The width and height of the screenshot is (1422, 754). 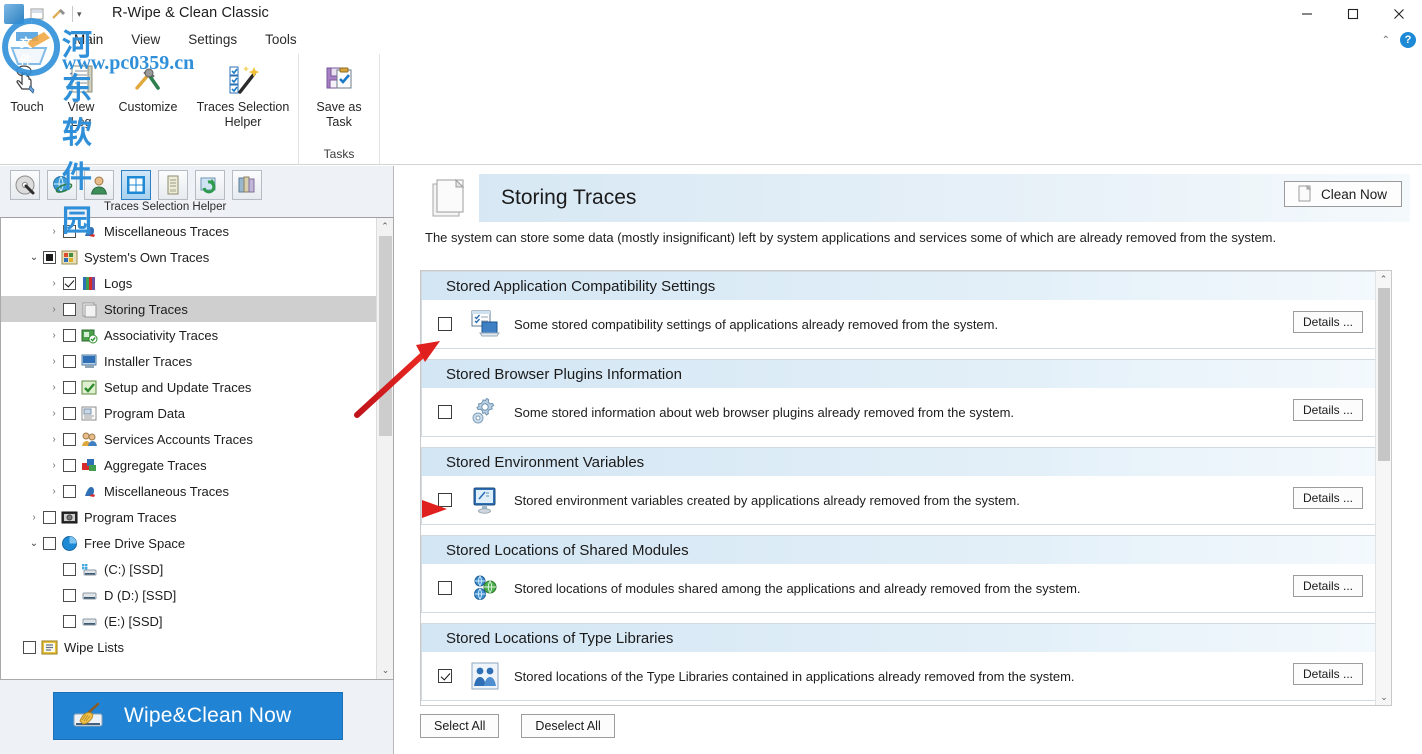 I want to click on bottom-left-bar: Wipe&Clean Now, so click(x=197, y=717).